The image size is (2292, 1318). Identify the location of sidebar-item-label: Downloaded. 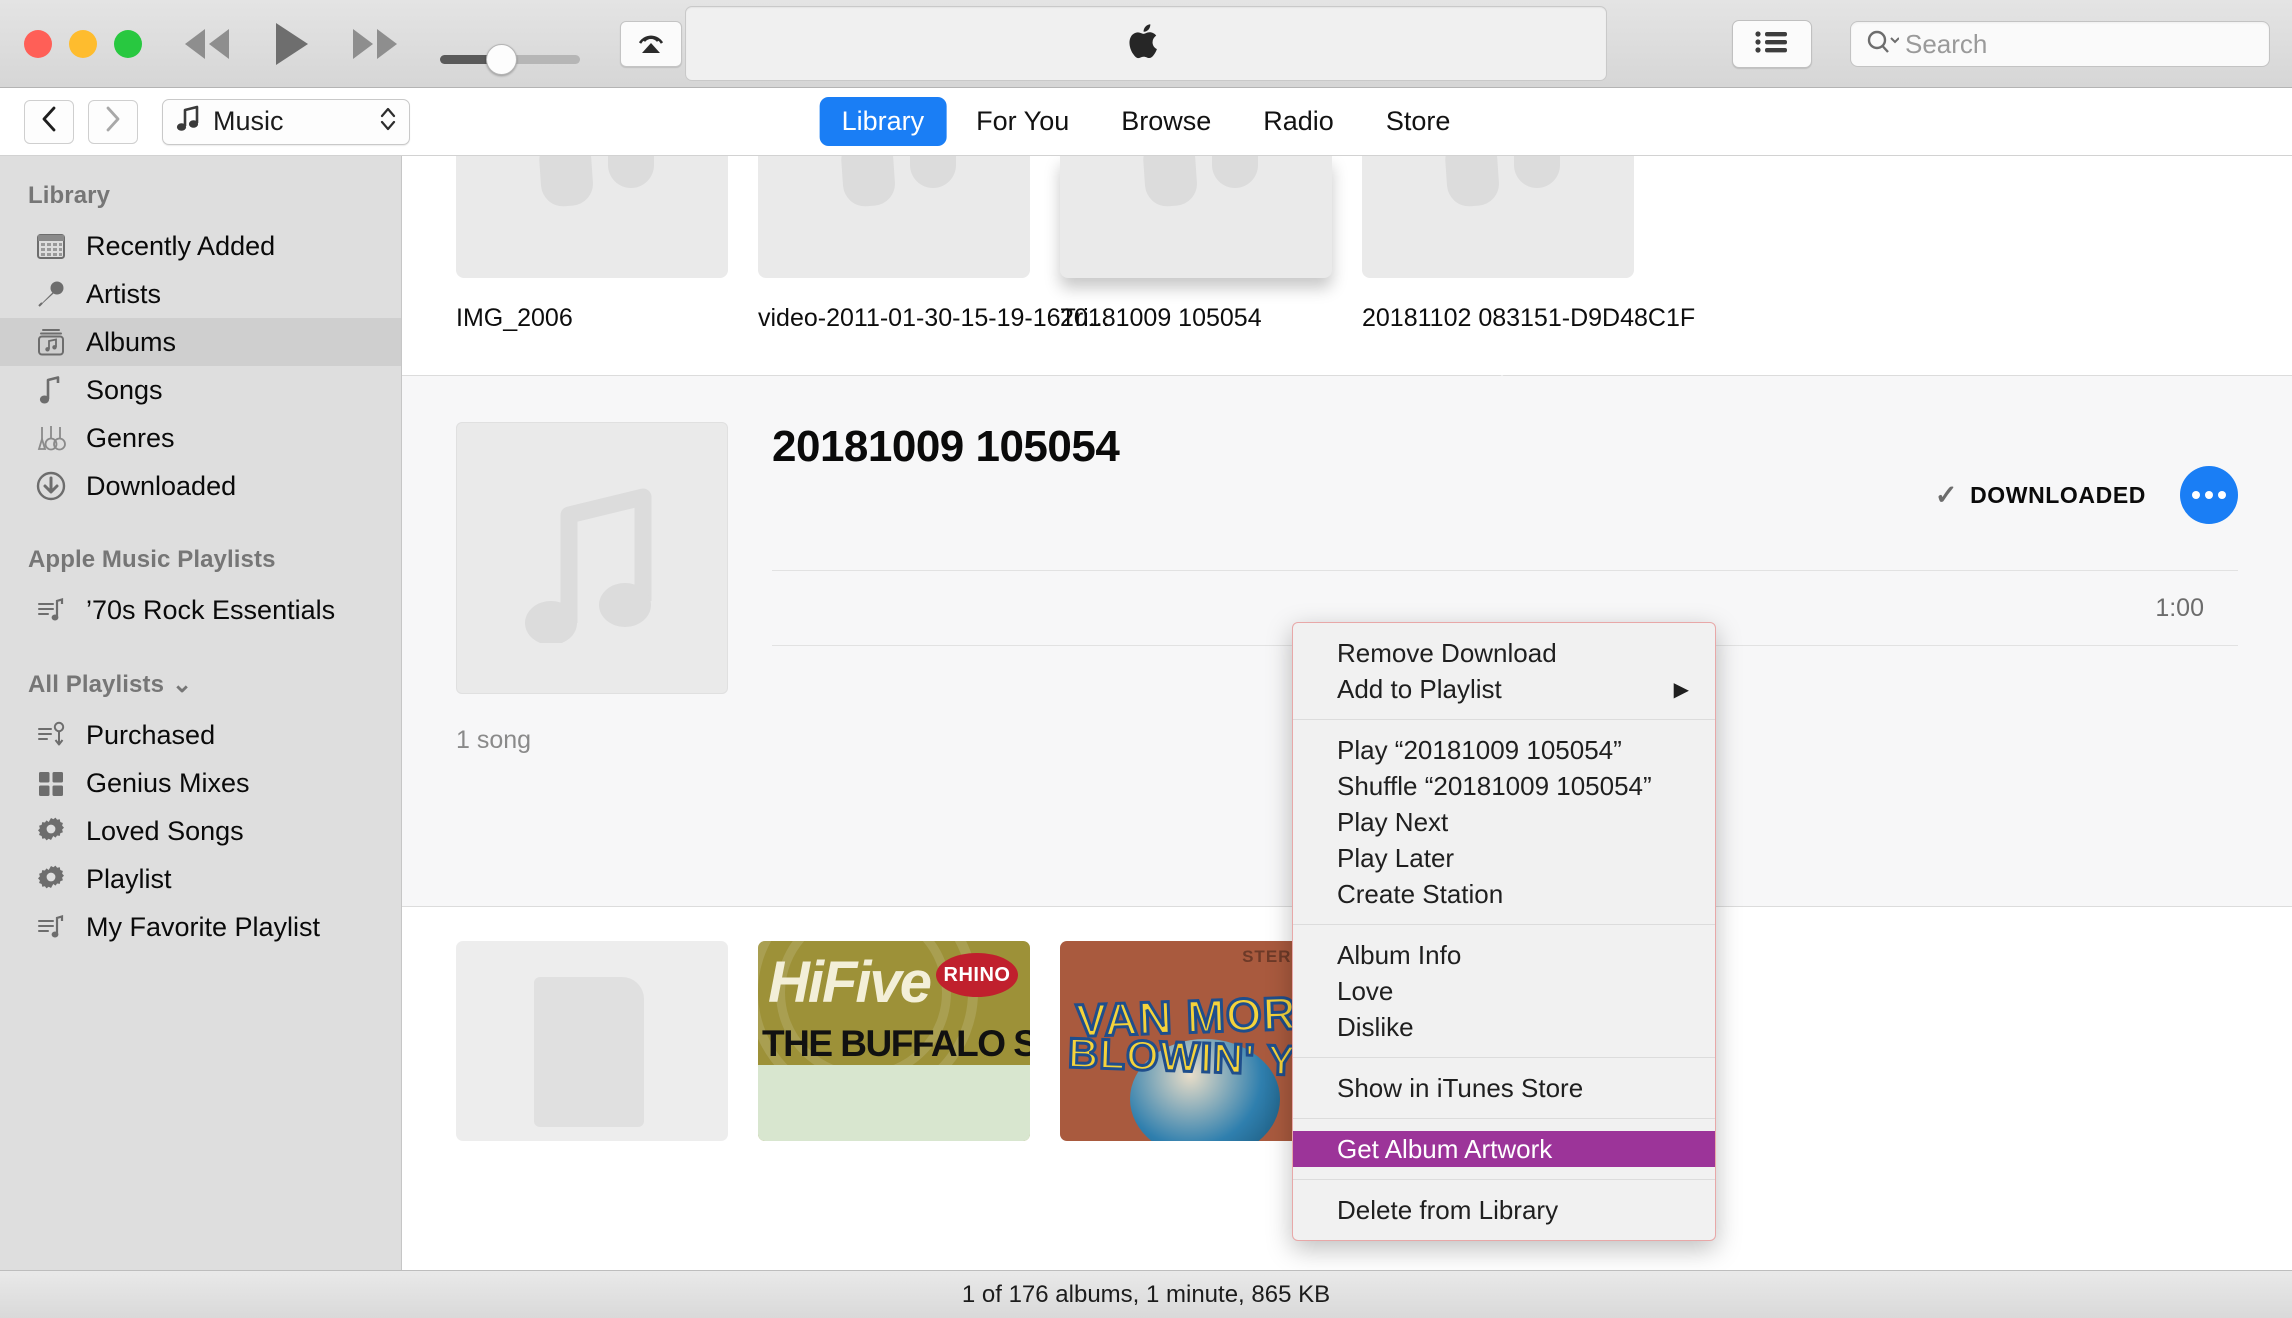
(161, 485).